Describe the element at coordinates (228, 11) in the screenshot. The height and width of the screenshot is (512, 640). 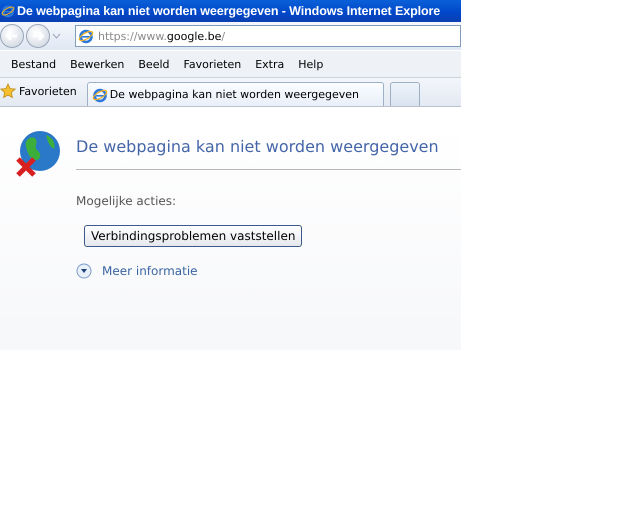
I see `window-title: De webpagina kan niet worden weergegeven - Windows Internet Explore` at that location.